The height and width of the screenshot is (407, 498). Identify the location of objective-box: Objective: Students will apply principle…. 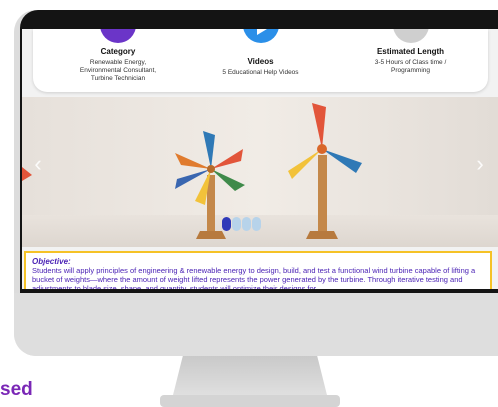
(258, 270).